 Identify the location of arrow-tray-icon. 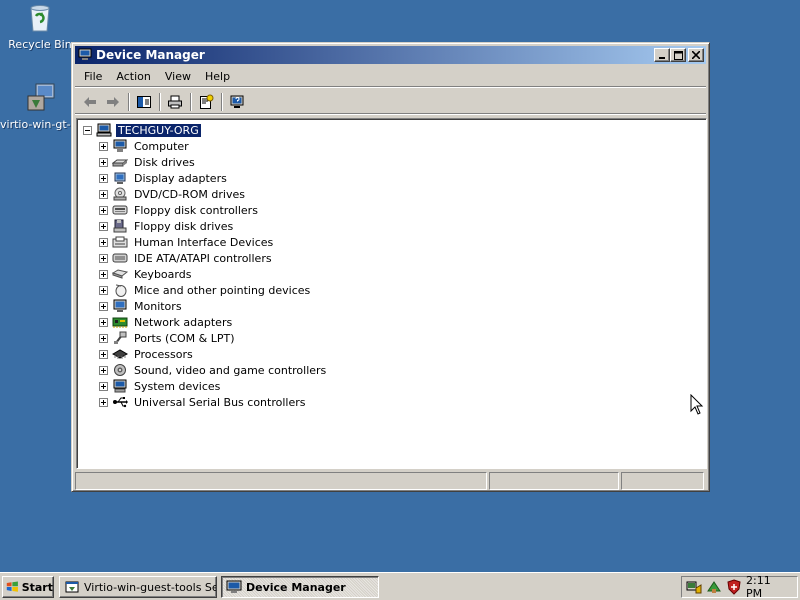
(714, 587).